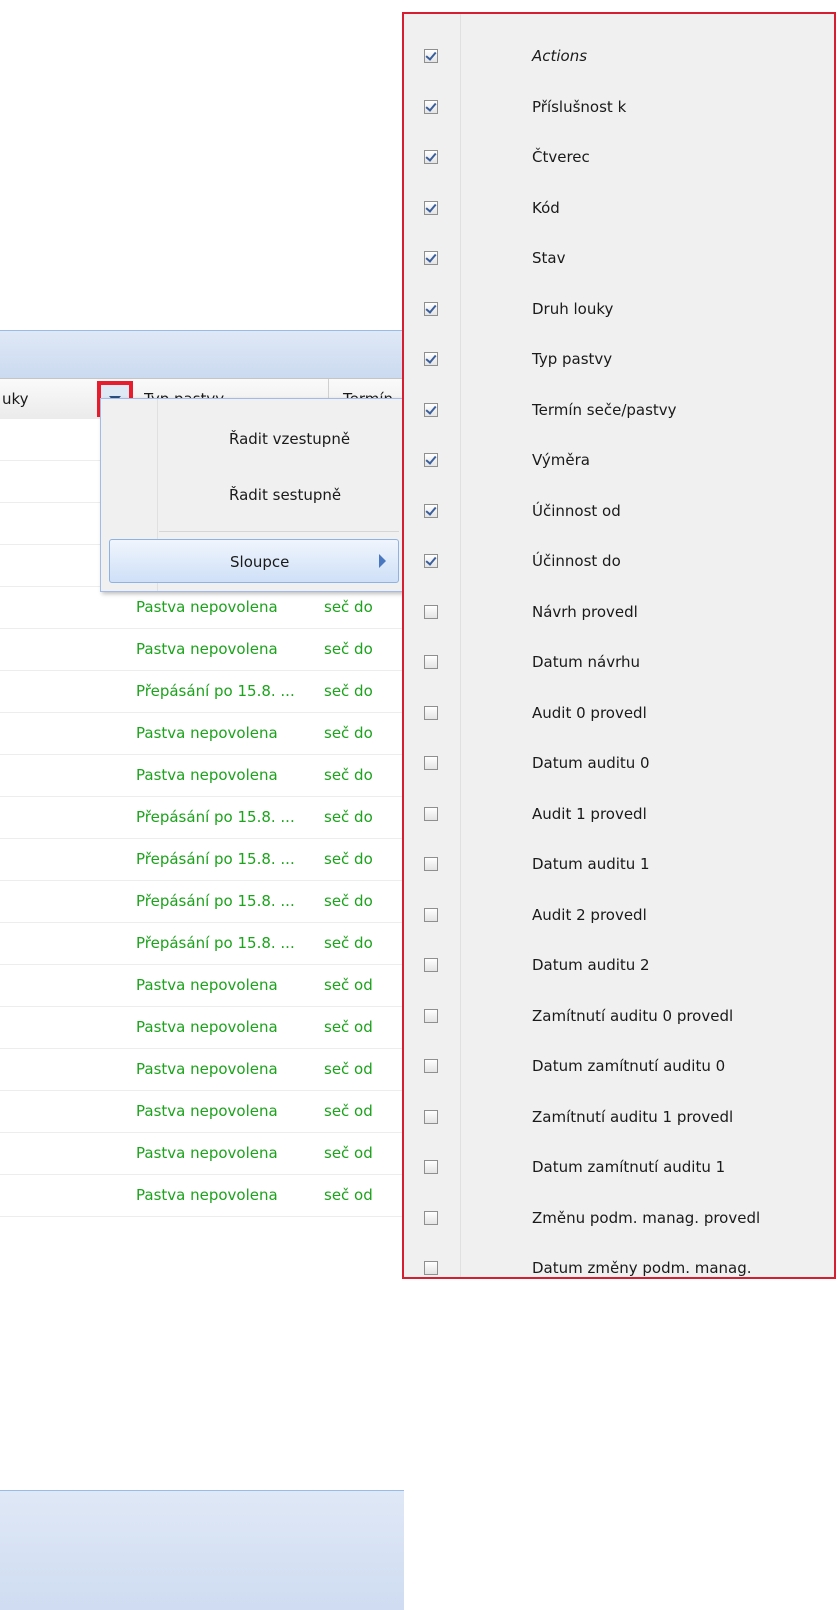 This screenshot has height=1610, width=837. Describe the element at coordinates (619, 665) in the screenshot. I see `column-toggle-item: Datum návrhu` at that location.